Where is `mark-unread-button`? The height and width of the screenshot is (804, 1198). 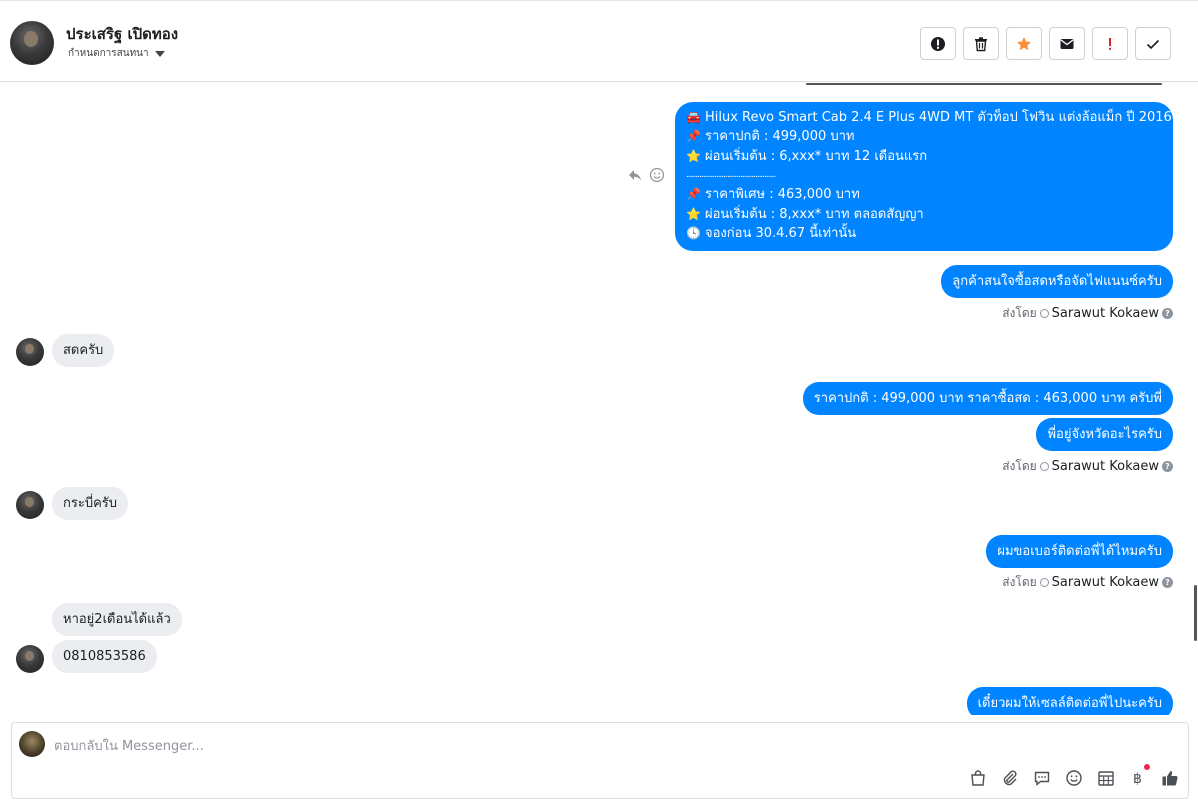
mark-unread-button is located at coordinates (1067, 43).